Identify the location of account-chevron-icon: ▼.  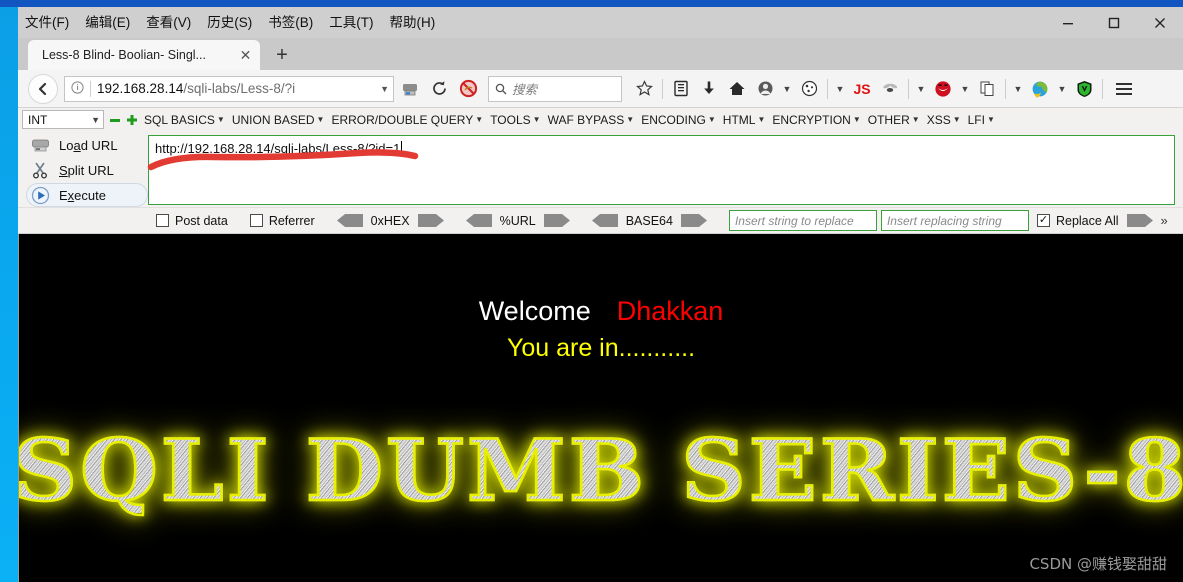
(787, 89).